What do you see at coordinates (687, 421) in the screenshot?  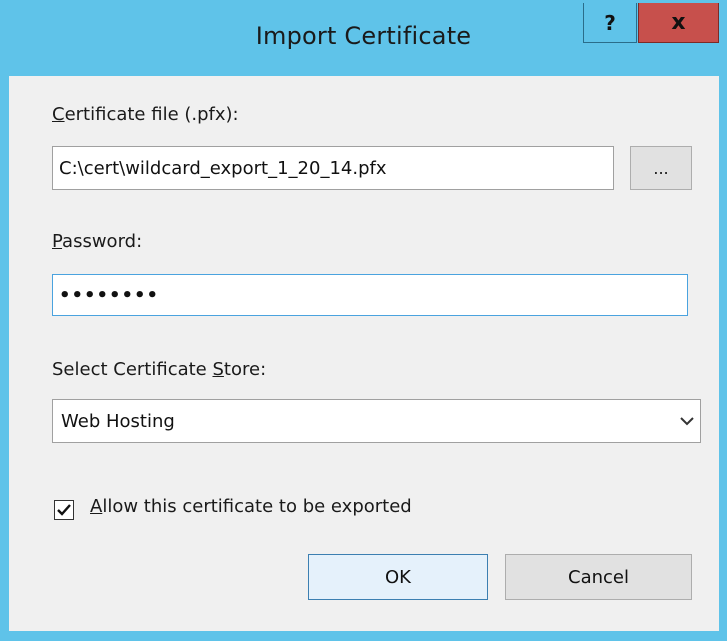 I see `chevron-down-icon` at bounding box center [687, 421].